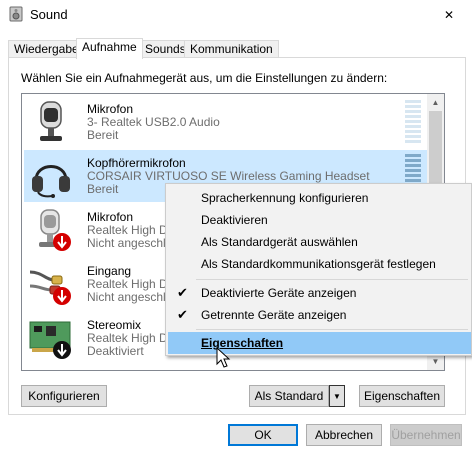  I want to click on ok-button: OK, so click(263, 435).